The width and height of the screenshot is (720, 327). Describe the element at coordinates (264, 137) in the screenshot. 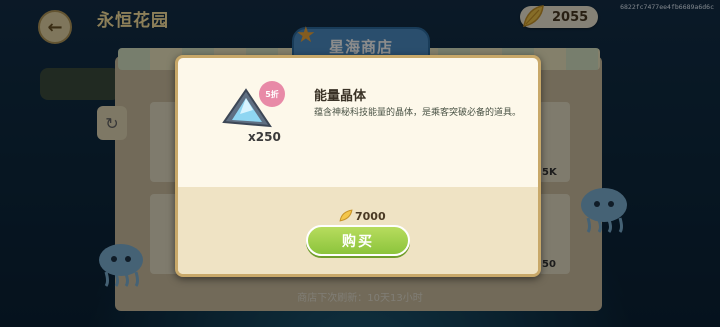

I see `item-quantity: x250` at that location.